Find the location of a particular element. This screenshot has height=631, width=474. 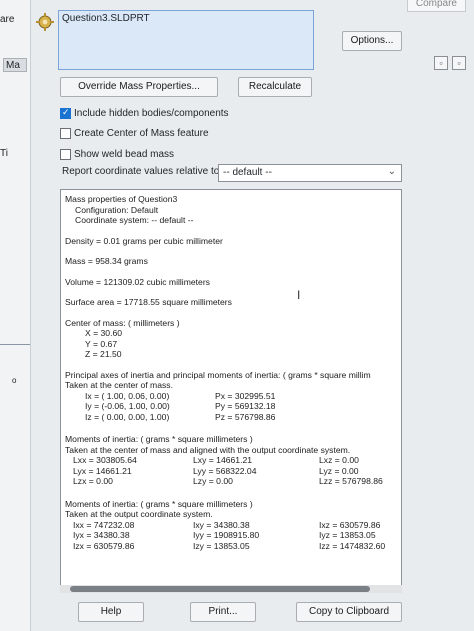

lzy-value: Lzy = 0.00 is located at coordinates (213, 481).